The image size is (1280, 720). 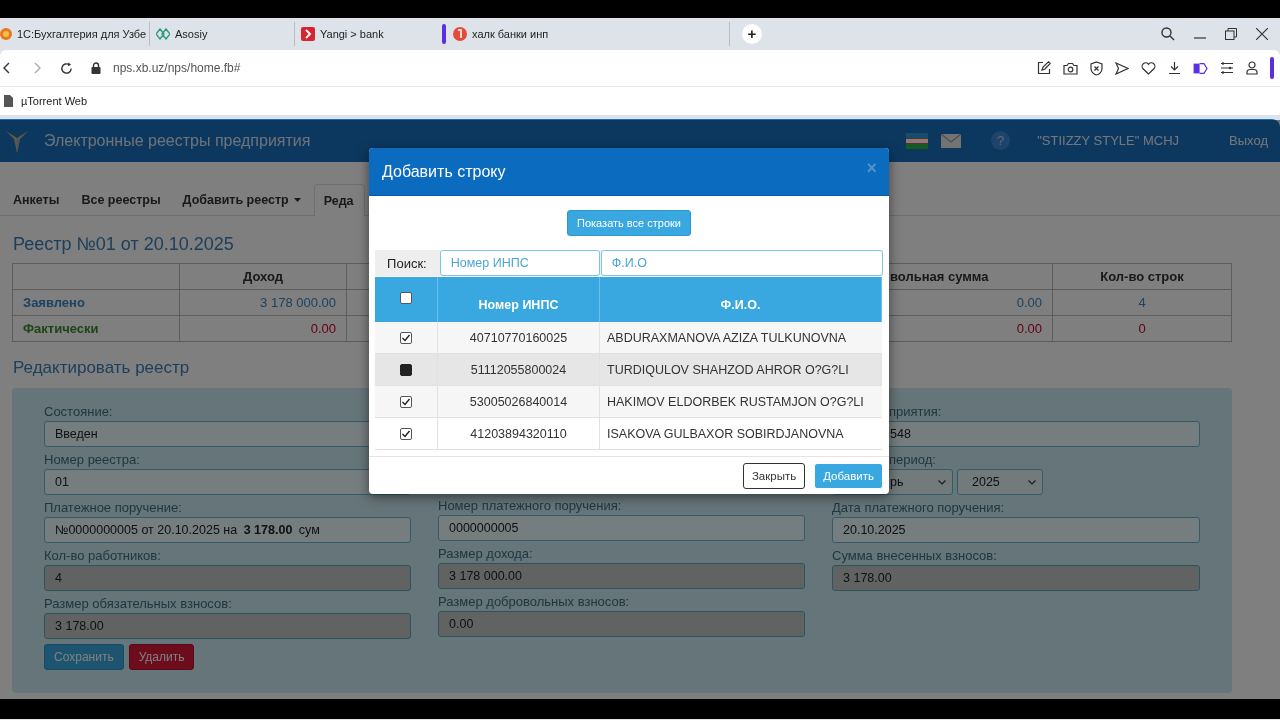 What do you see at coordinates (222, 34) in the screenshot?
I see `browser-tab: Asosiy` at bounding box center [222, 34].